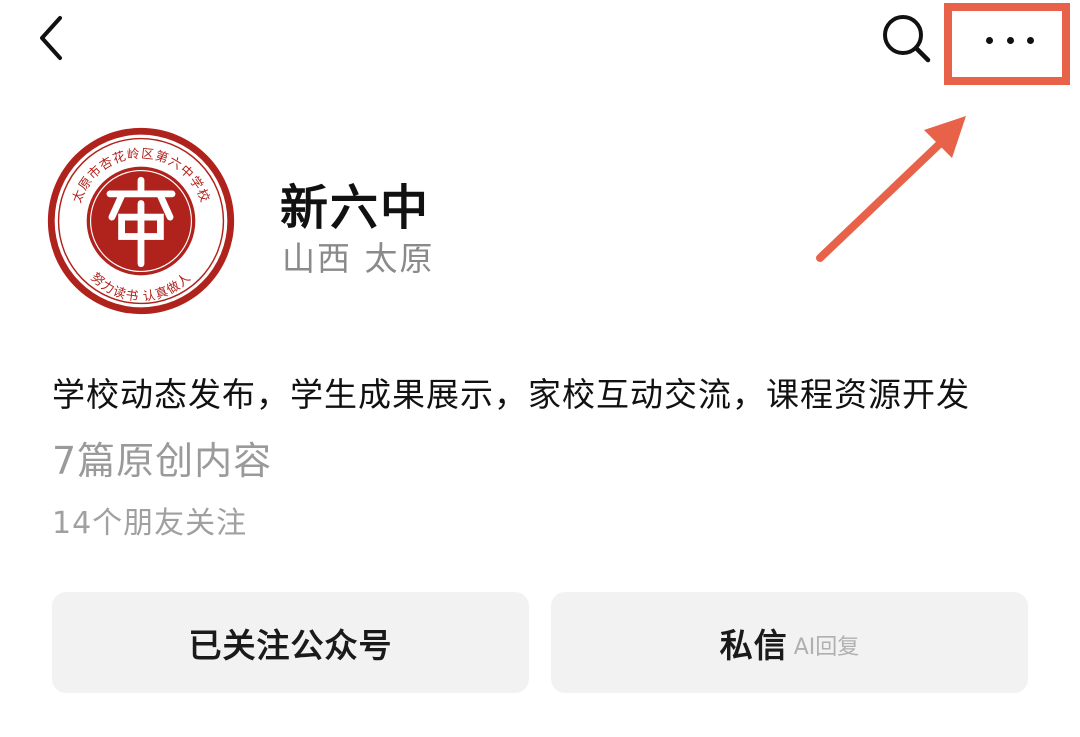 The width and height of the screenshot is (1080, 737). I want to click on more-horizontal-icon, so click(1010, 40).